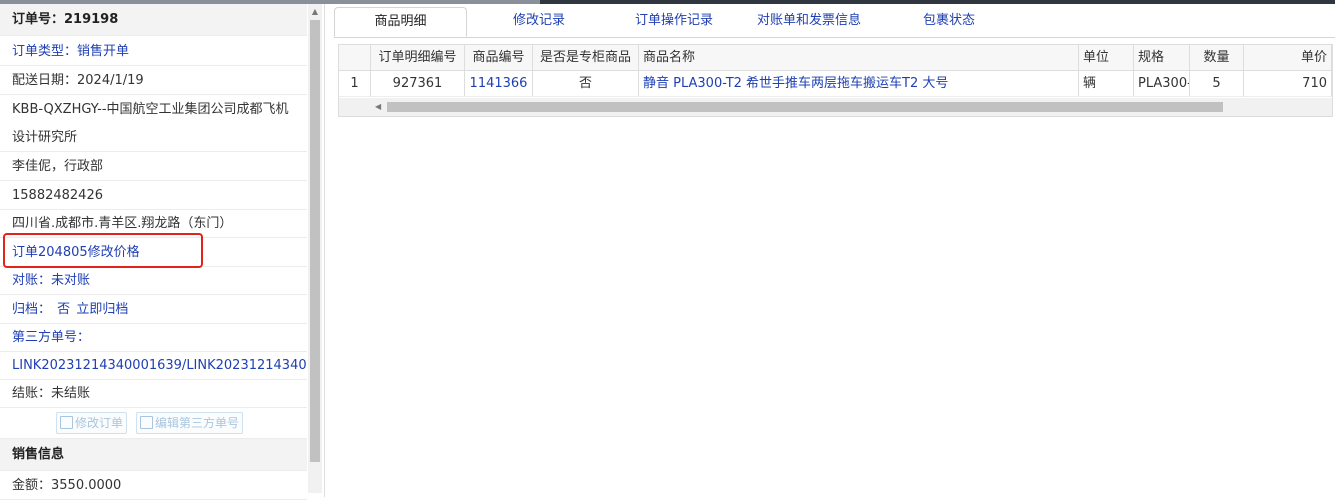 The width and height of the screenshot is (1335, 500). What do you see at coordinates (153, 338) in the screenshot?
I see `third-party-label: 第三方单号：` at bounding box center [153, 338].